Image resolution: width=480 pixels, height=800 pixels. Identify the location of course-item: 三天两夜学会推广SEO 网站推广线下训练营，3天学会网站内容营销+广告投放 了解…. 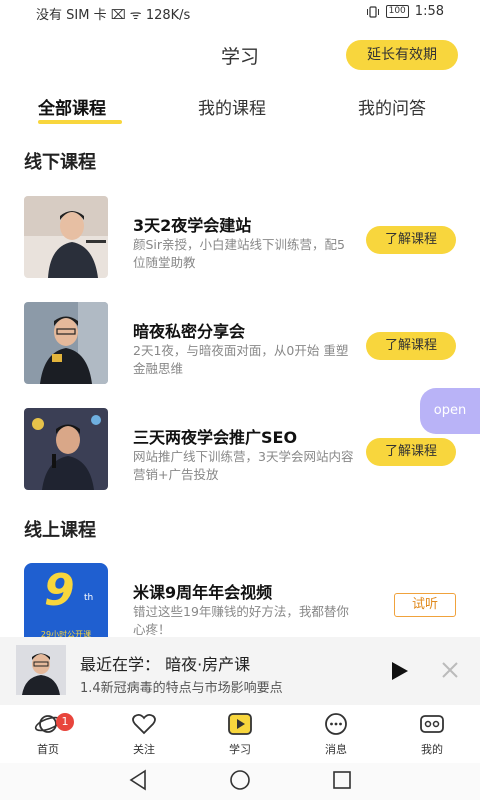
(240, 450).